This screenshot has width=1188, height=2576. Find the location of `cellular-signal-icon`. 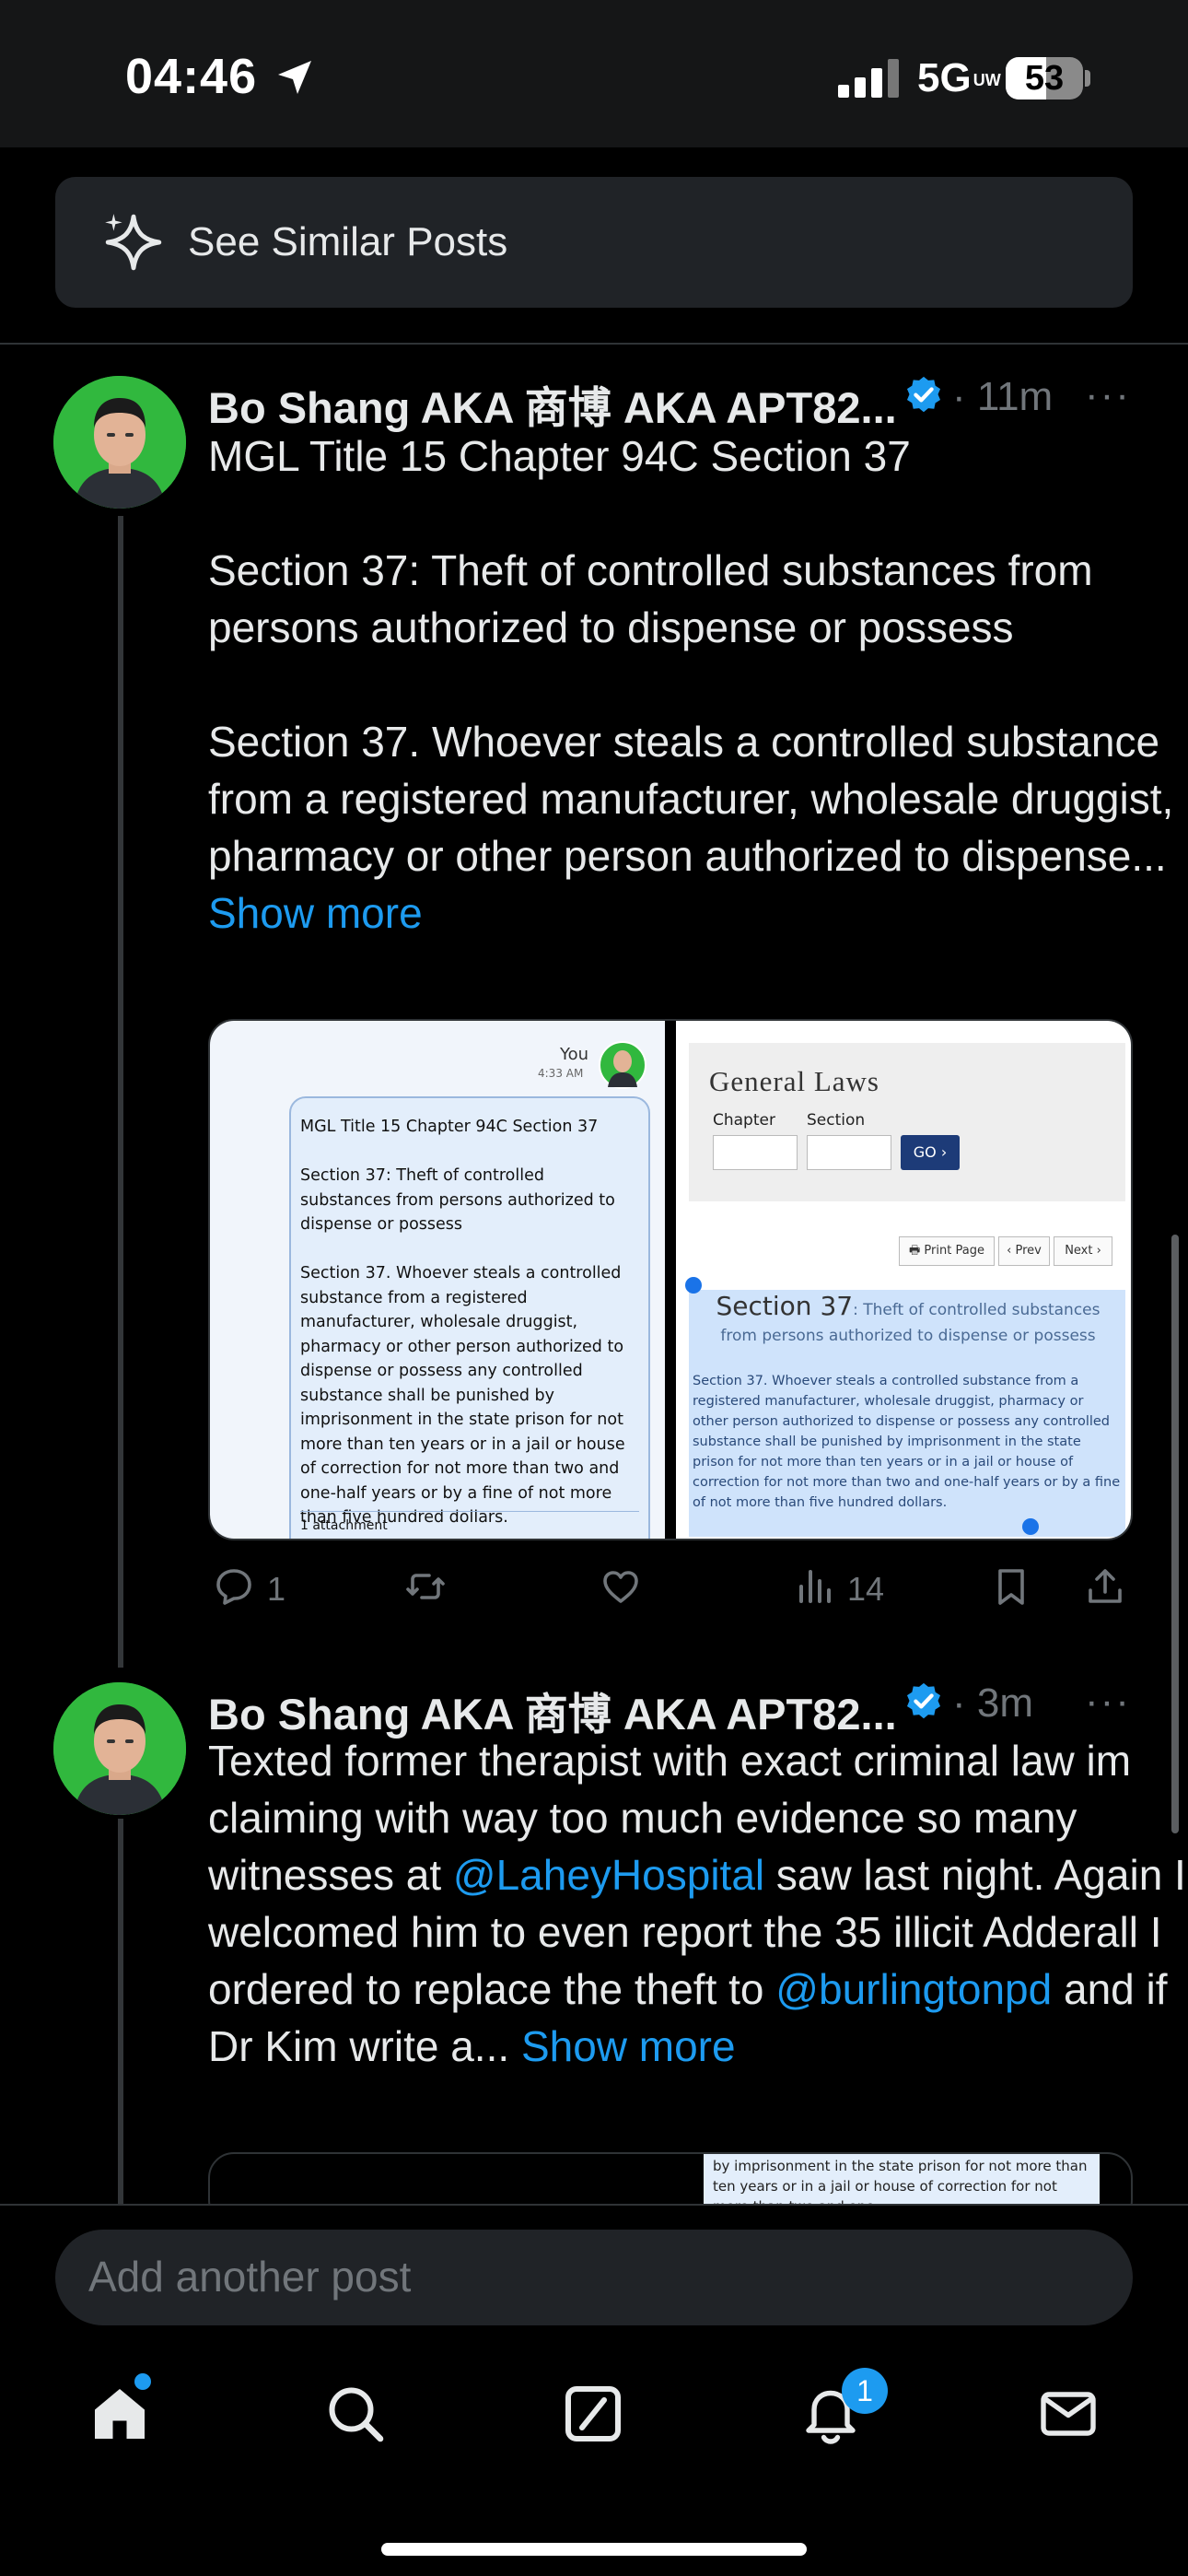

cellular-signal-icon is located at coordinates (869, 78).